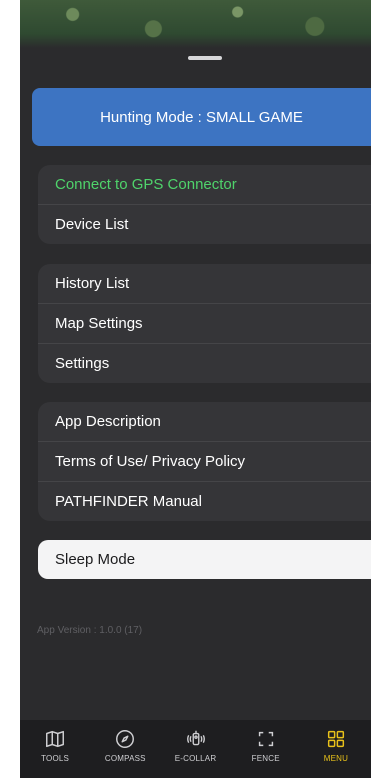  Describe the element at coordinates (336, 758) in the screenshot. I see `tab-menu-label: MENU` at that location.